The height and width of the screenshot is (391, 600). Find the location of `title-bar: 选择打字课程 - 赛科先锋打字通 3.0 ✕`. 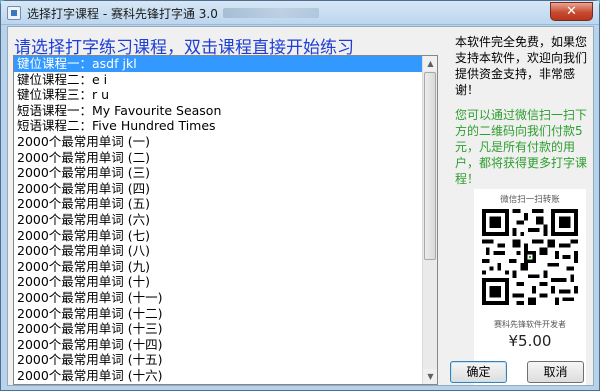

title-bar: 选择打字课程 - 赛科先锋打字通 3.0 ✕ is located at coordinates (300, 13).